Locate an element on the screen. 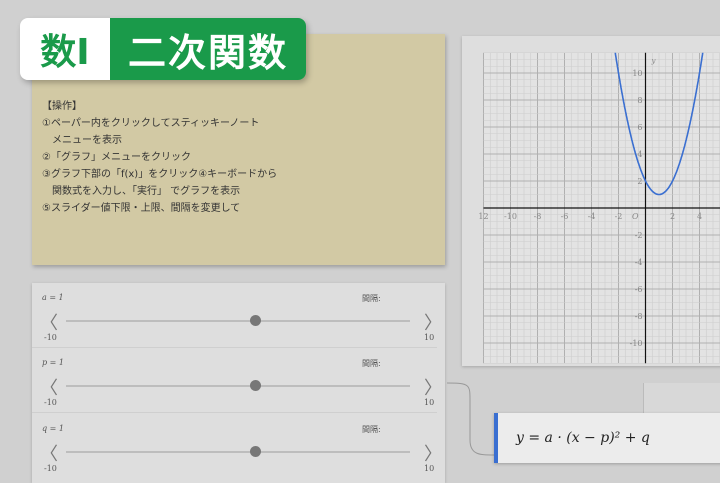  x-tick-label: -4 is located at coordinates (592, 216).